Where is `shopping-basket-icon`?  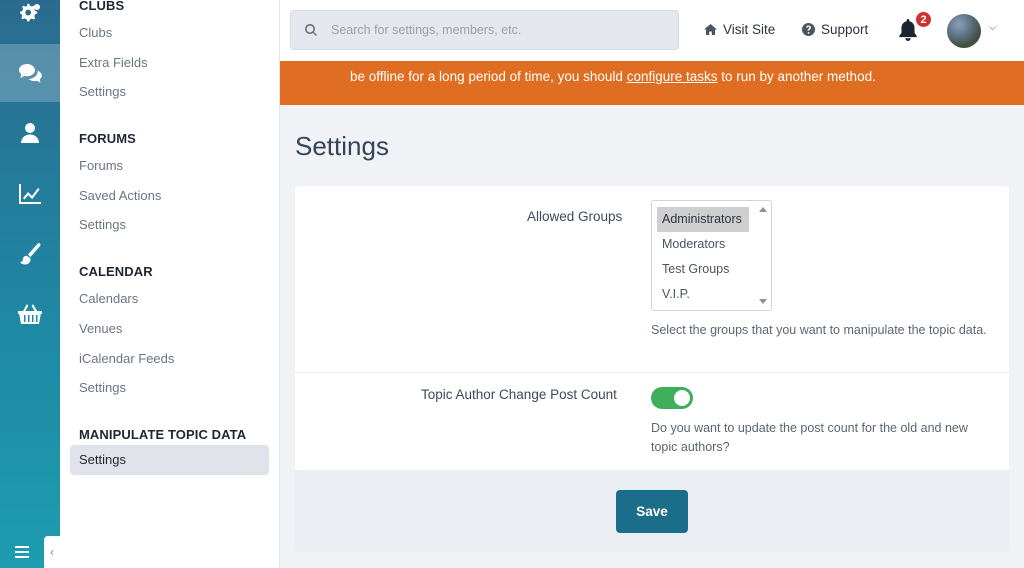 shopping-basket-icon is located at coordinates (30, 314).